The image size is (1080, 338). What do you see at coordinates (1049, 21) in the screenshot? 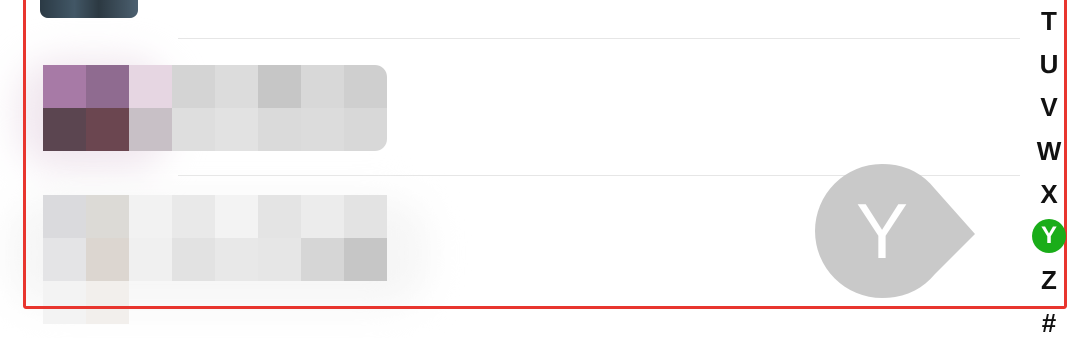
I see `index-letter-t: T` at bounding box center [1049, 21].